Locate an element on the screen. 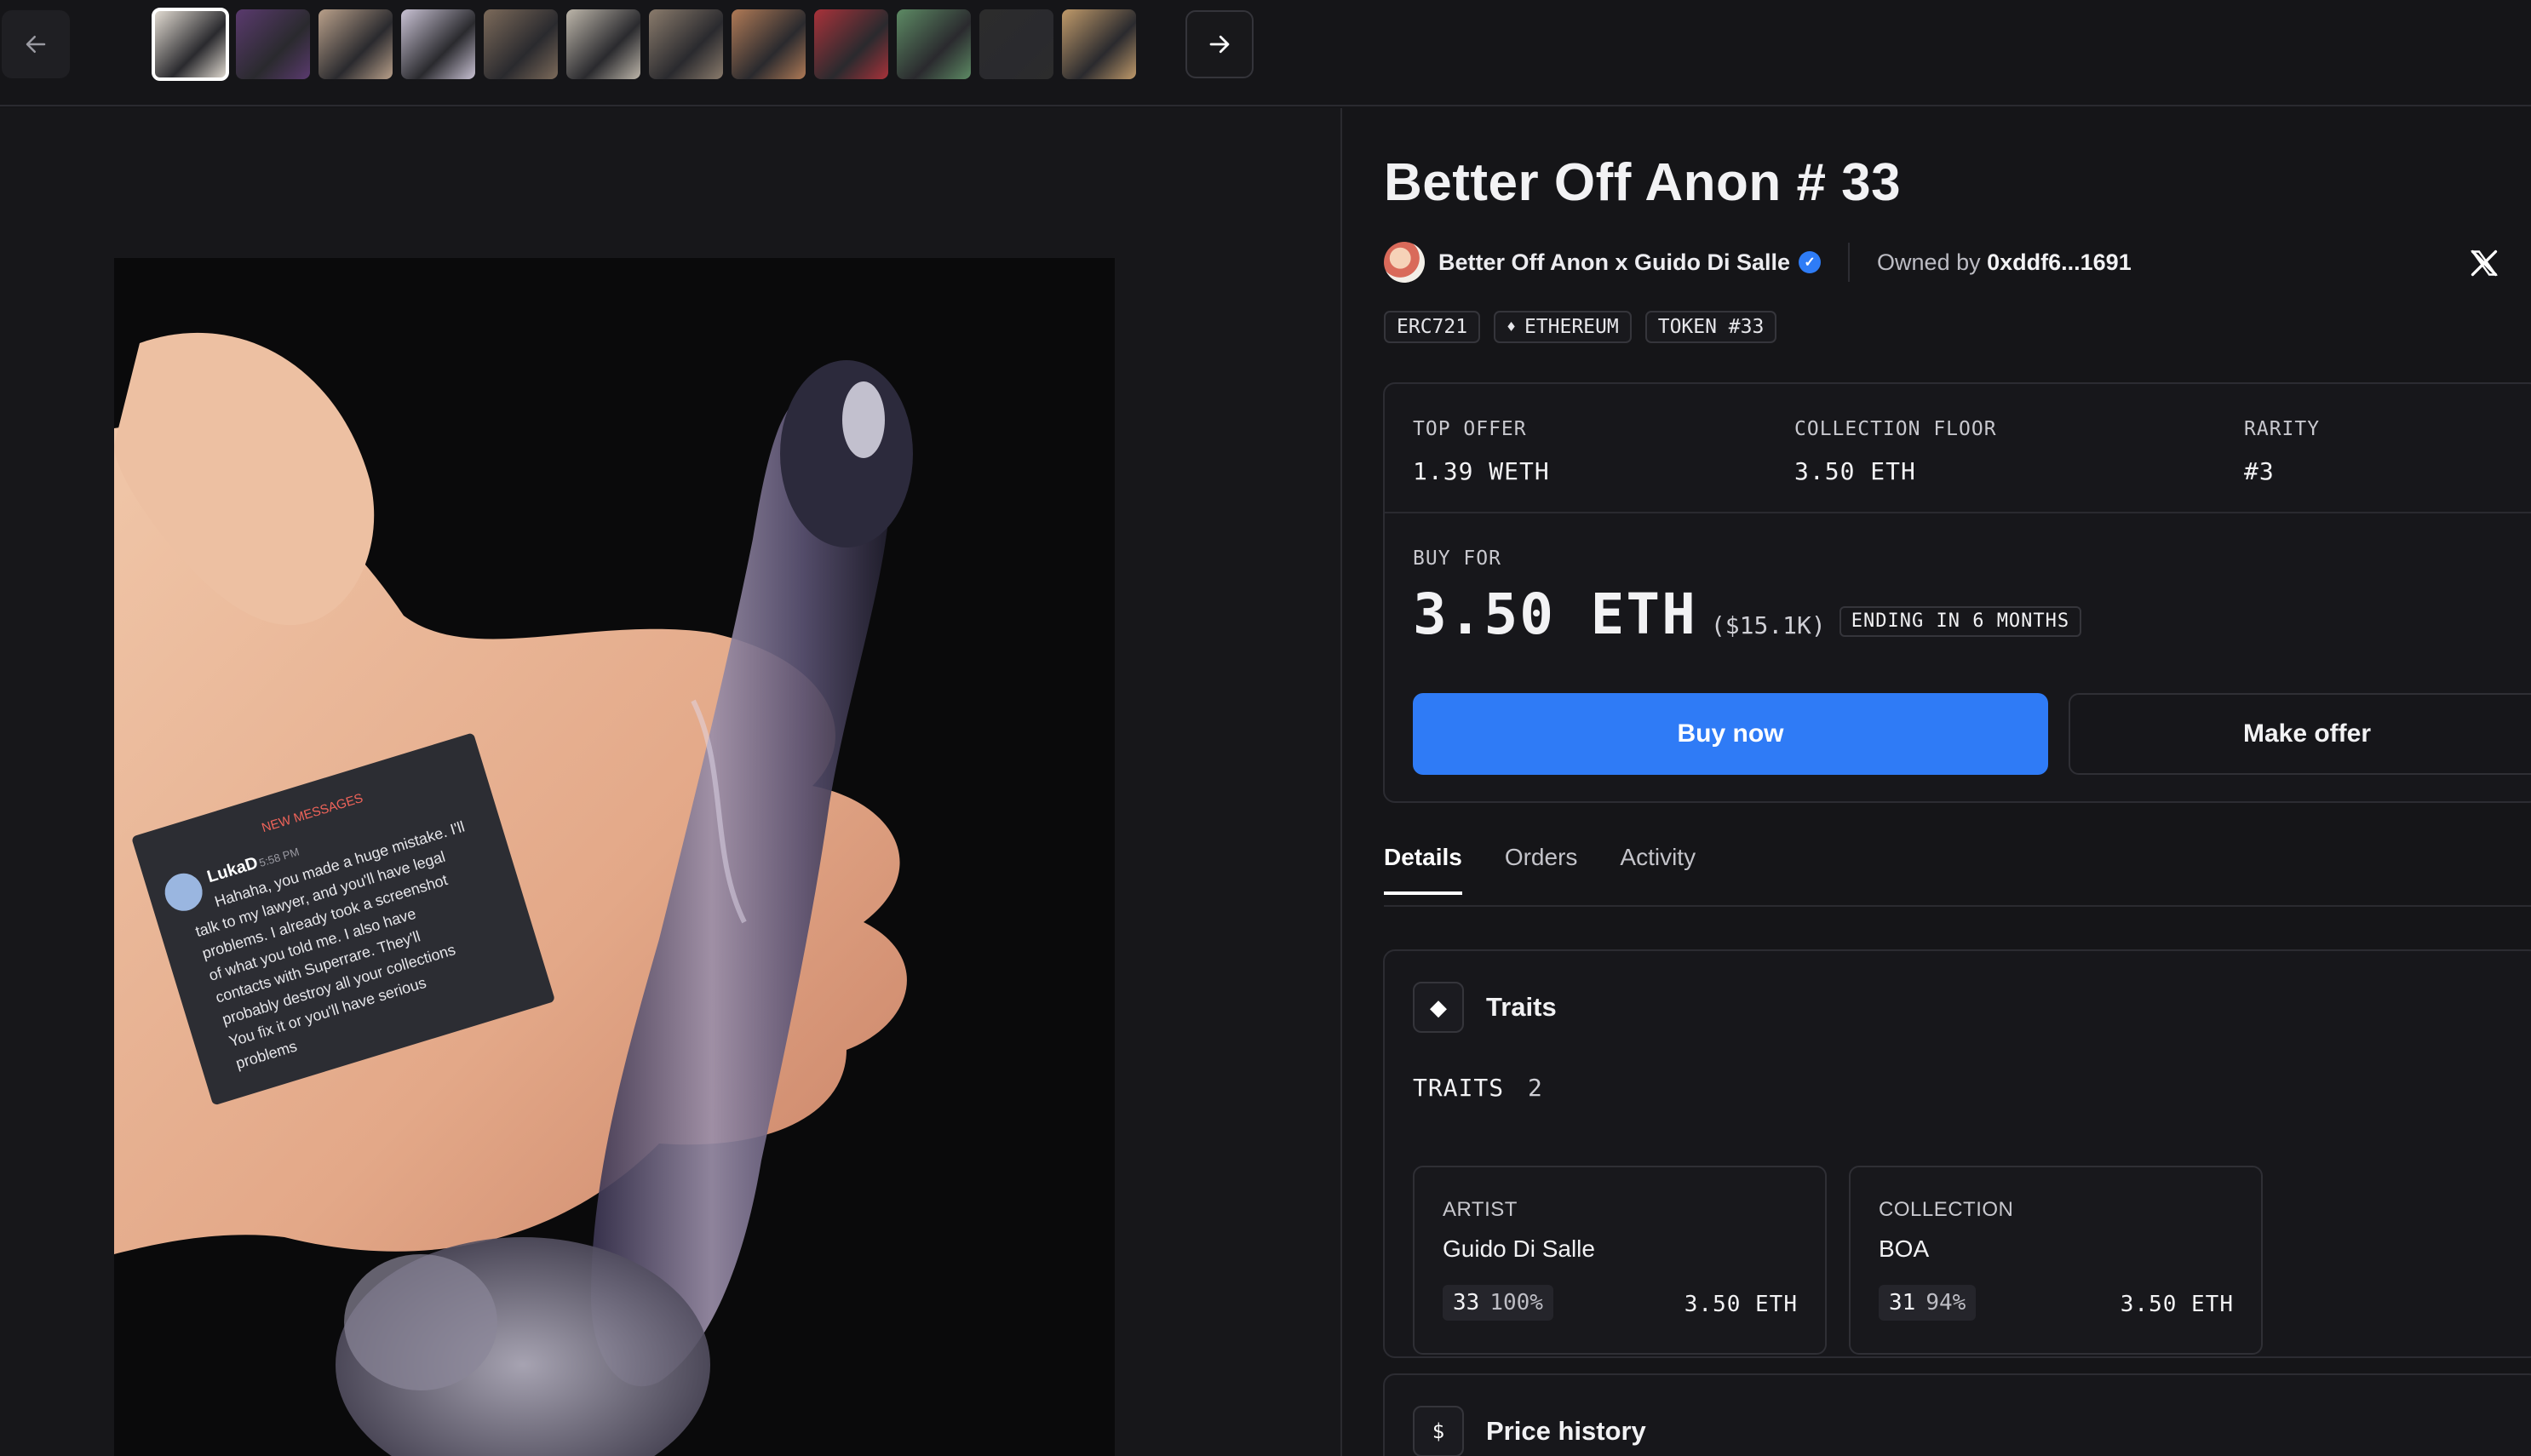 This screenshot has height=1456, width=2531. make-offer-button: Make offer is located at coordinates (2300, 734).